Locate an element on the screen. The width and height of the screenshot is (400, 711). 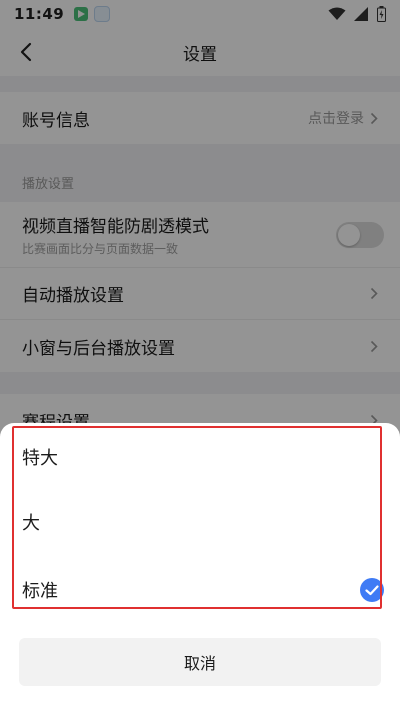
cancel-button: 取消 is located at coordinates (200, 662).